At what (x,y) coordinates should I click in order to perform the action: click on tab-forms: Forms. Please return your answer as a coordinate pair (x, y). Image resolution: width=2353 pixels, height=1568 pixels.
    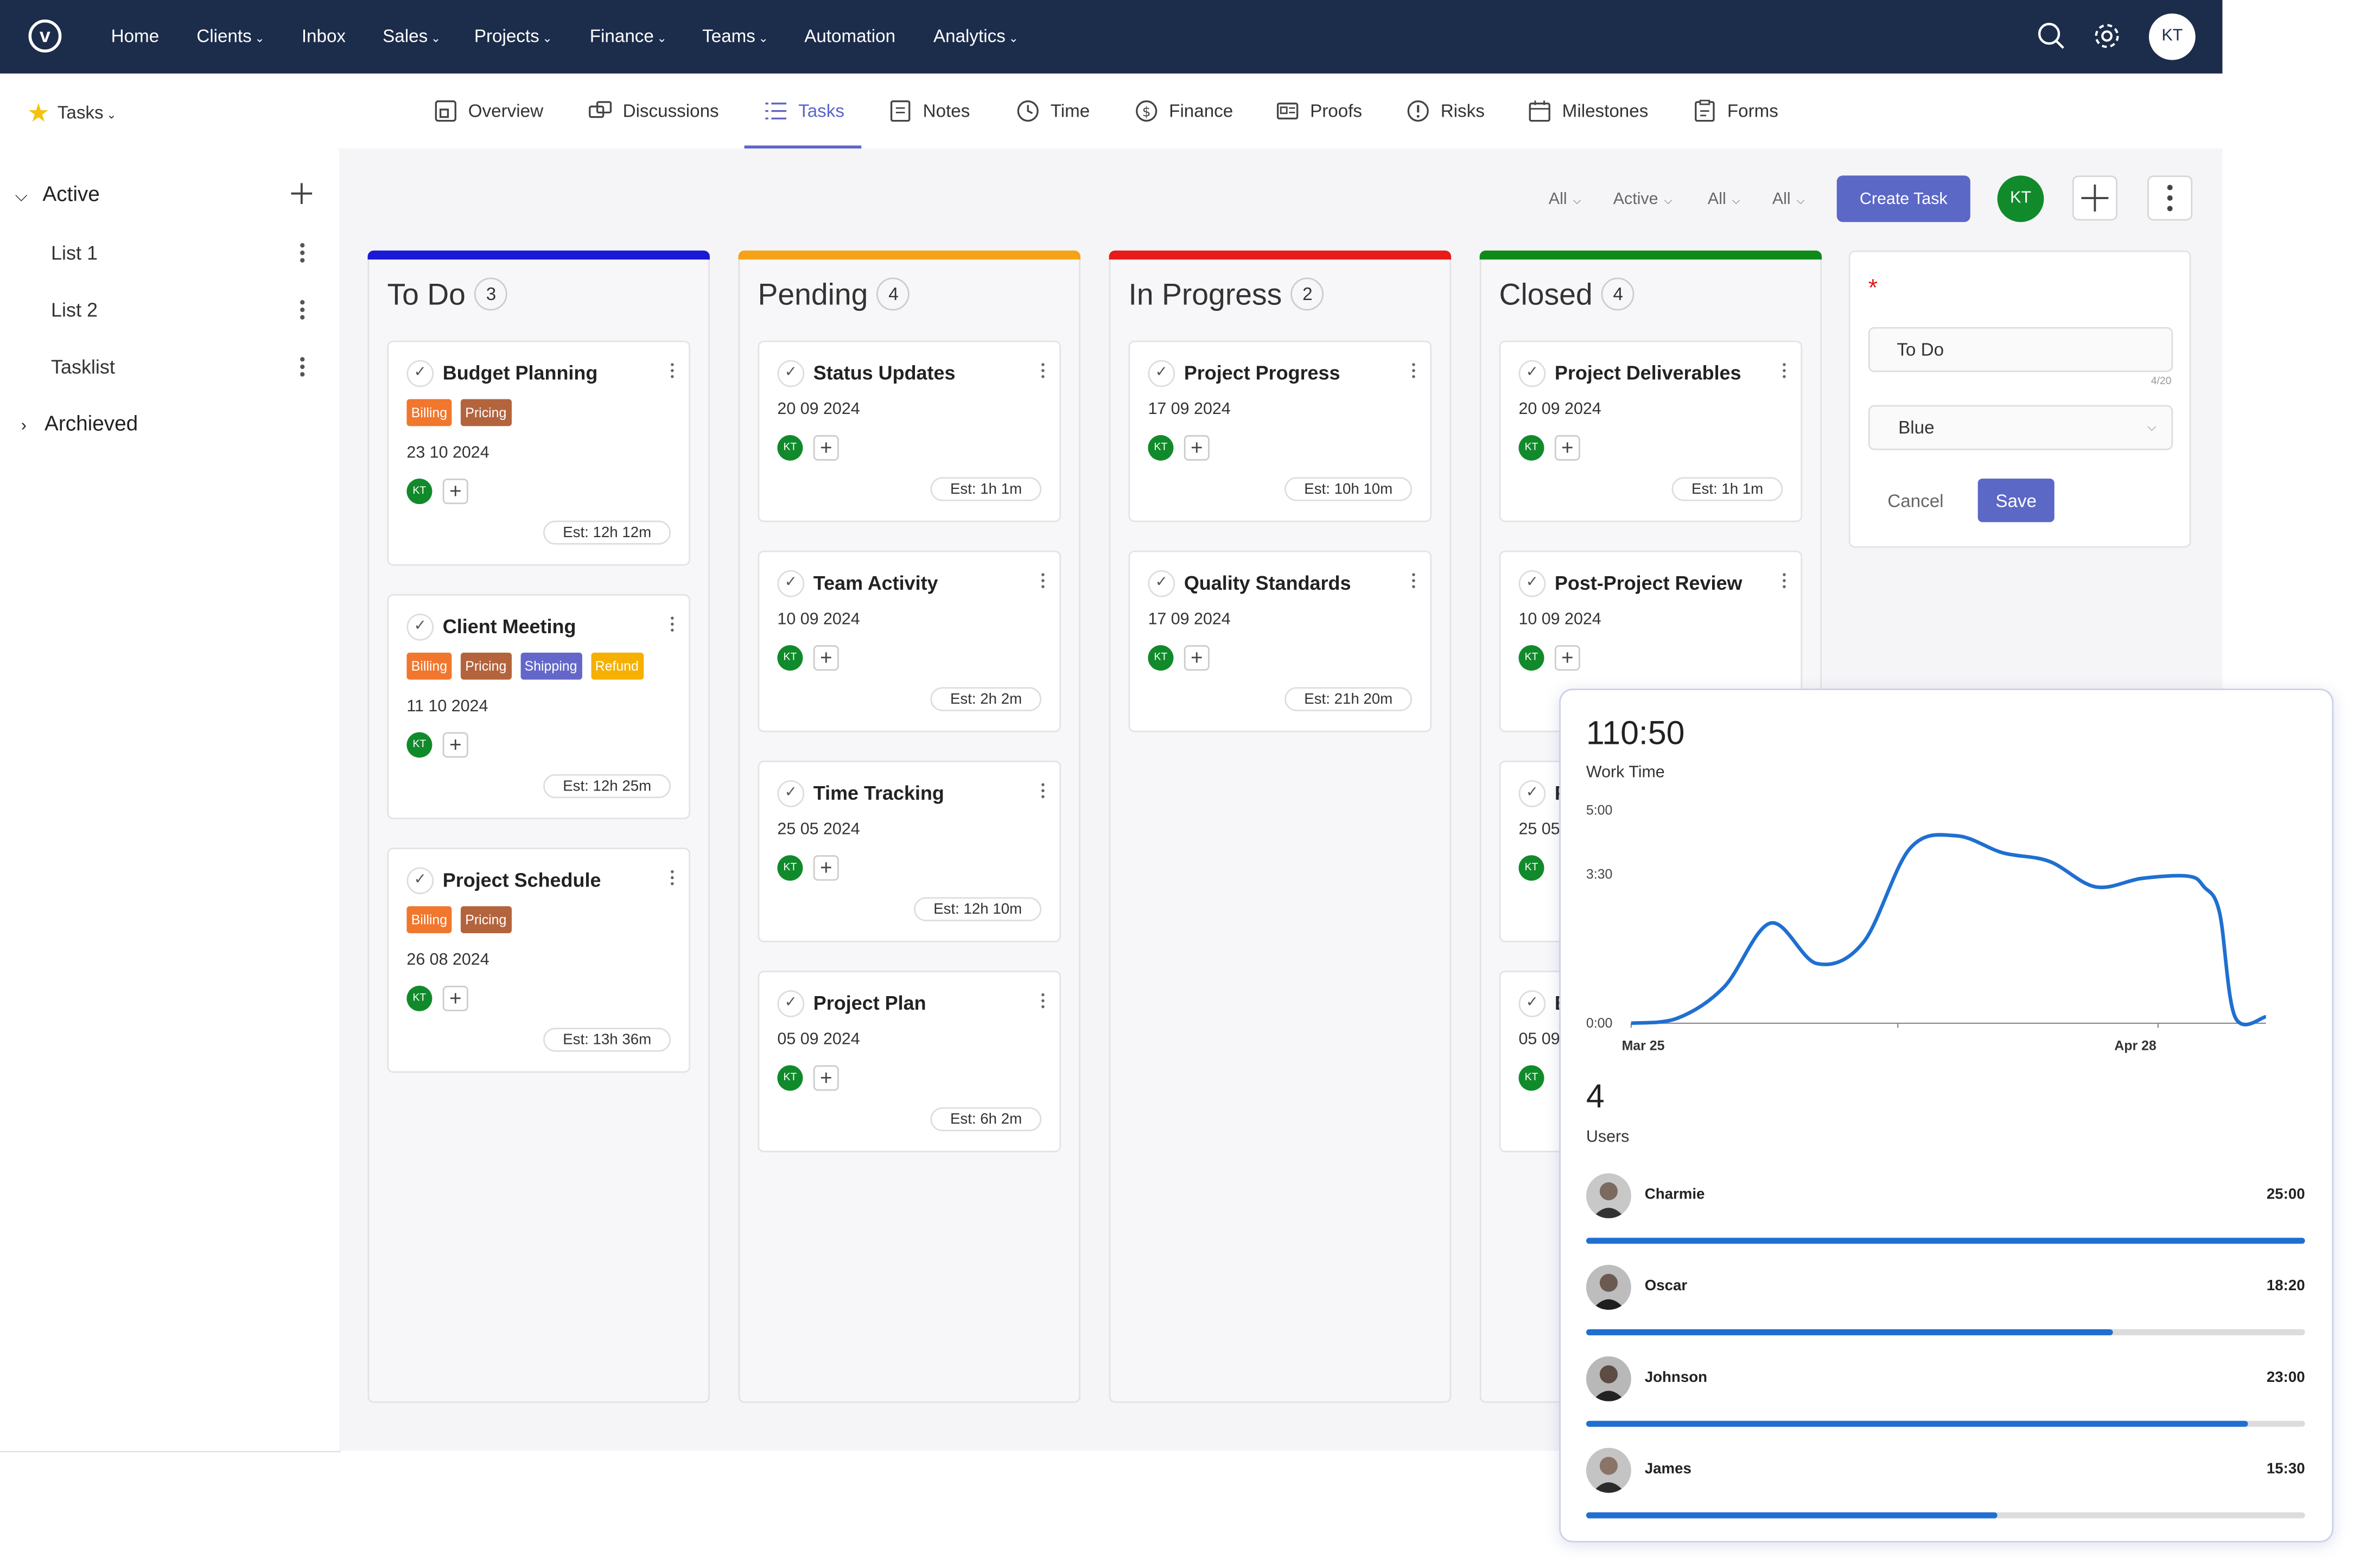
    Looking at the image, I should click on (1736, 111).